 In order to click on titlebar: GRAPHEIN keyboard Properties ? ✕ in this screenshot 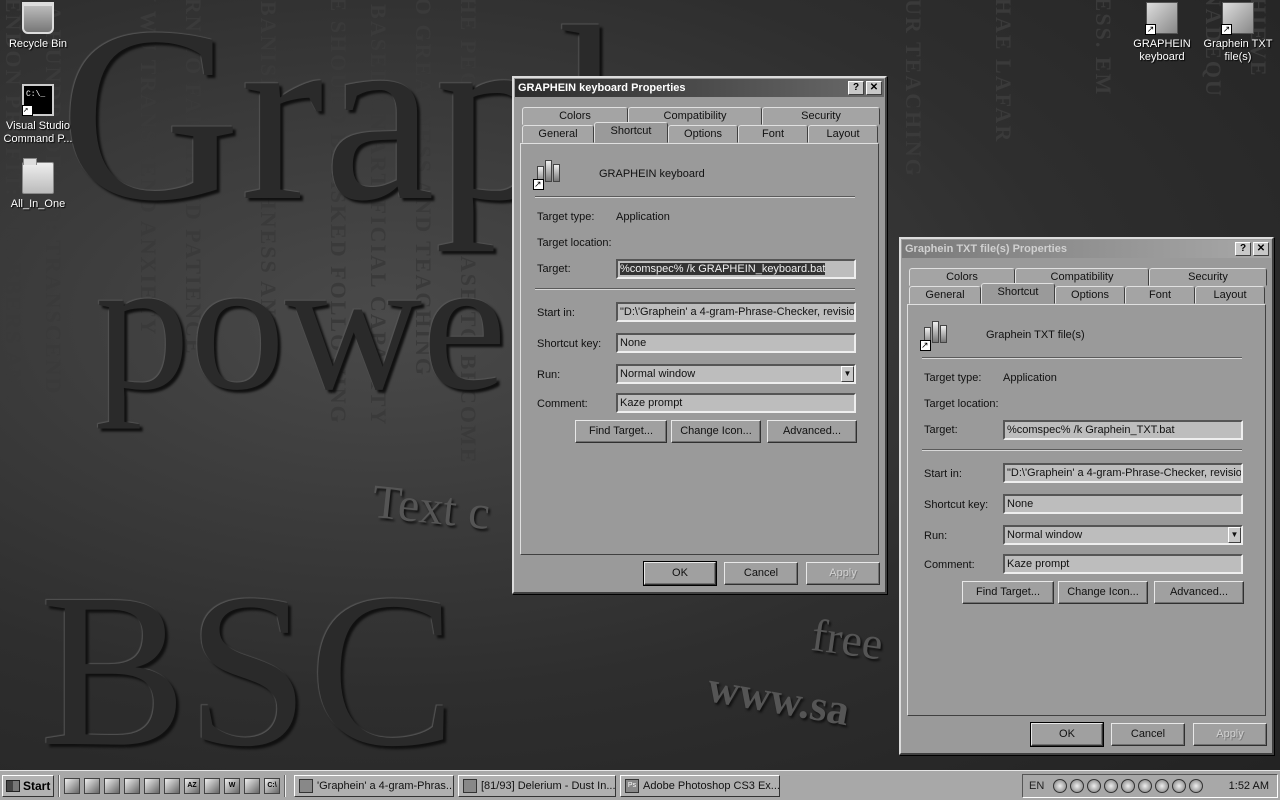, I will do `click(699, 88)`.